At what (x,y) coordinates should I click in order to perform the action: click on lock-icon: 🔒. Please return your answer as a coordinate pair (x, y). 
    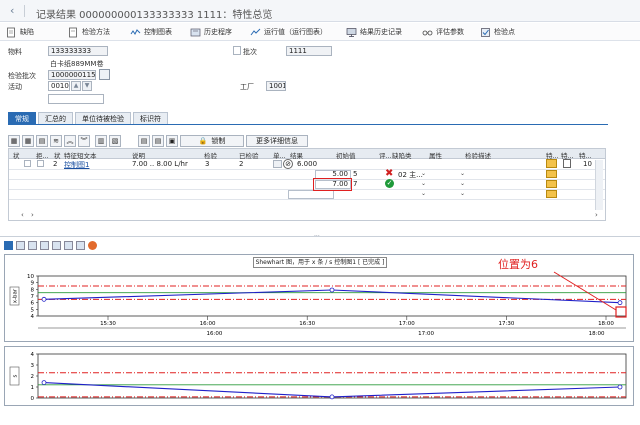
    Looking at the image, I should click on (203, 141).